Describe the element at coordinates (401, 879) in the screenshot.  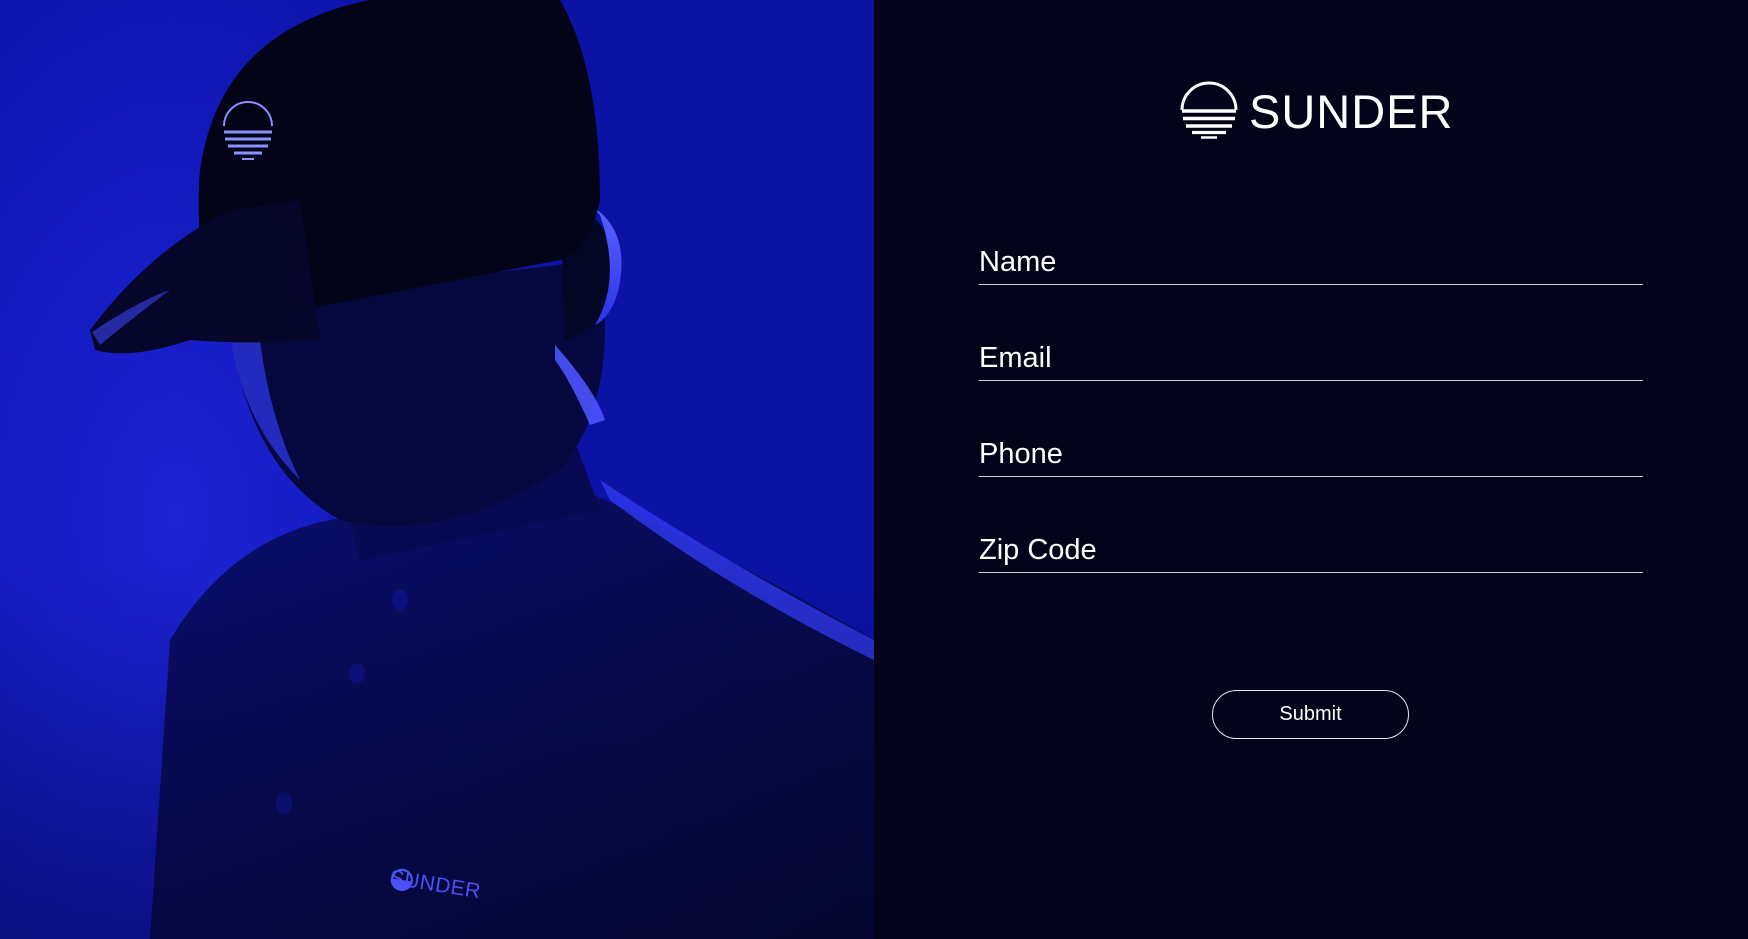
I see `sunder-shirt-mark-icon` at that location.